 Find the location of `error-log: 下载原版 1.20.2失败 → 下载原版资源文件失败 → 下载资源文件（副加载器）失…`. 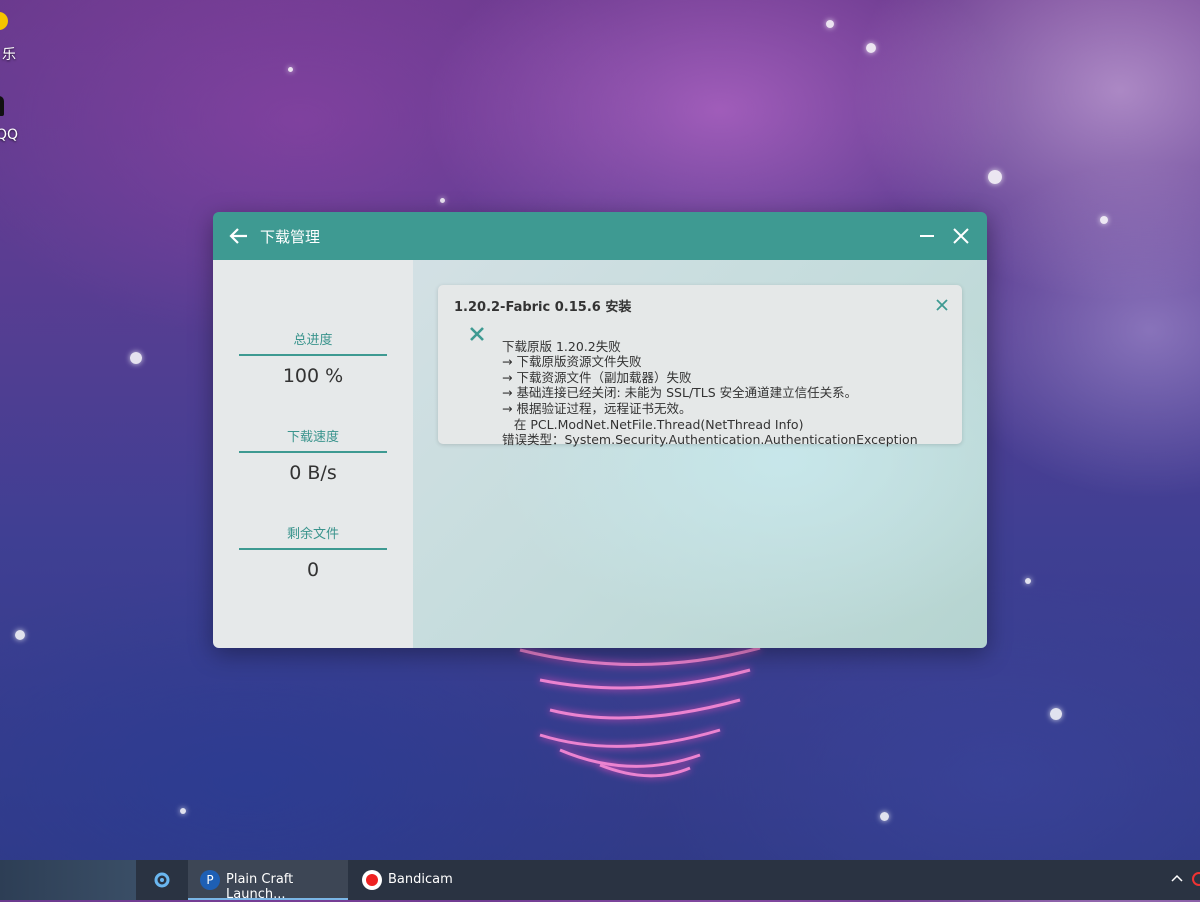

error-log: 下载原版 1.20.2失败 → 下载原版资源文件失败 → 下载资源文件（副加载器）失… is located at coordinates (710, 401).